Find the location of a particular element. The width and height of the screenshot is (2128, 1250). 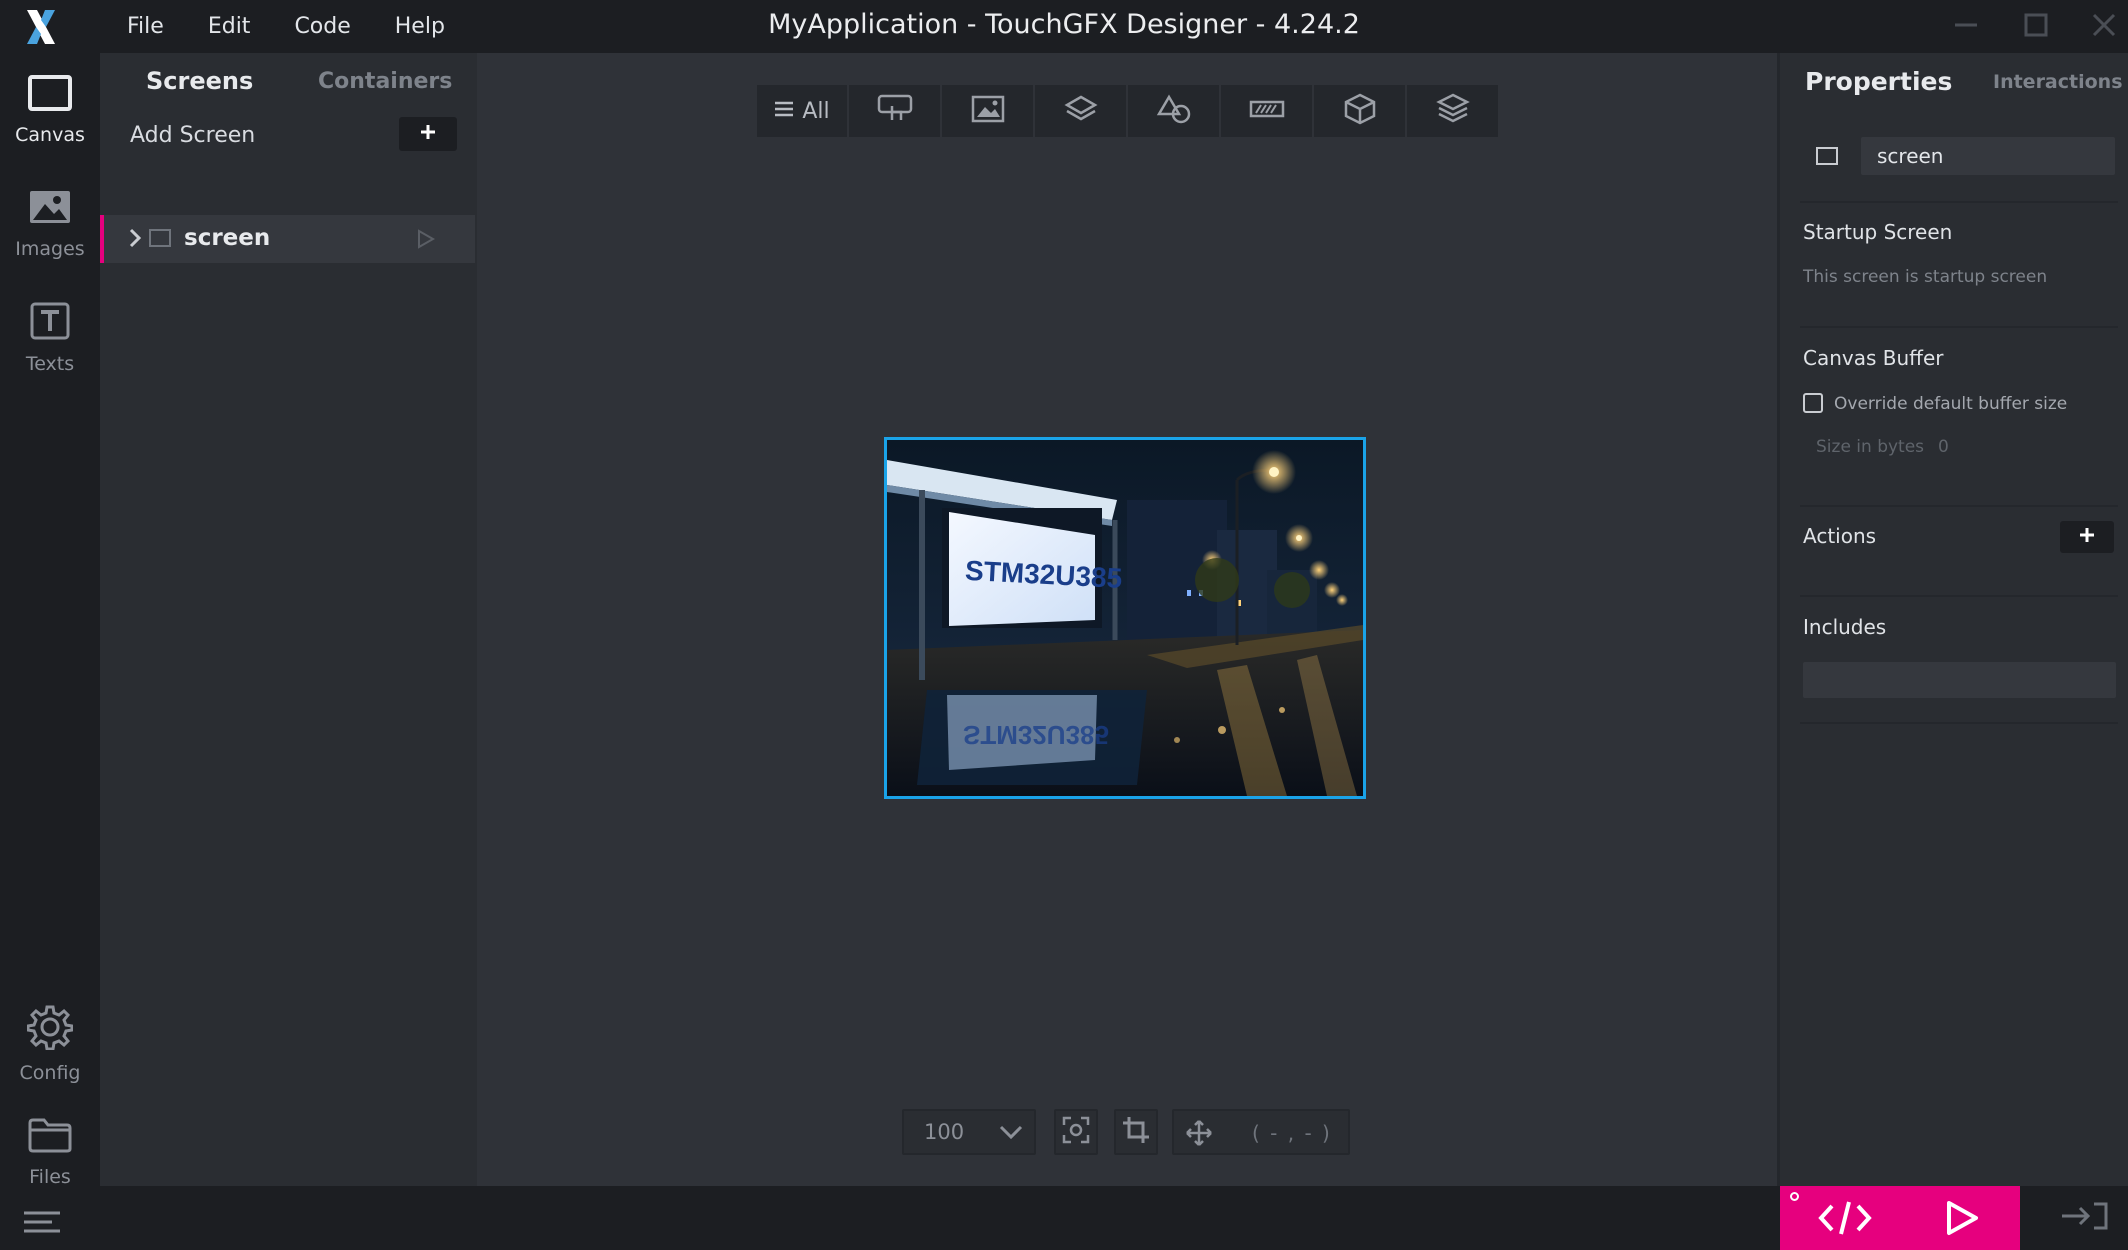

login-icon is located at coordinates (2084, 1218).